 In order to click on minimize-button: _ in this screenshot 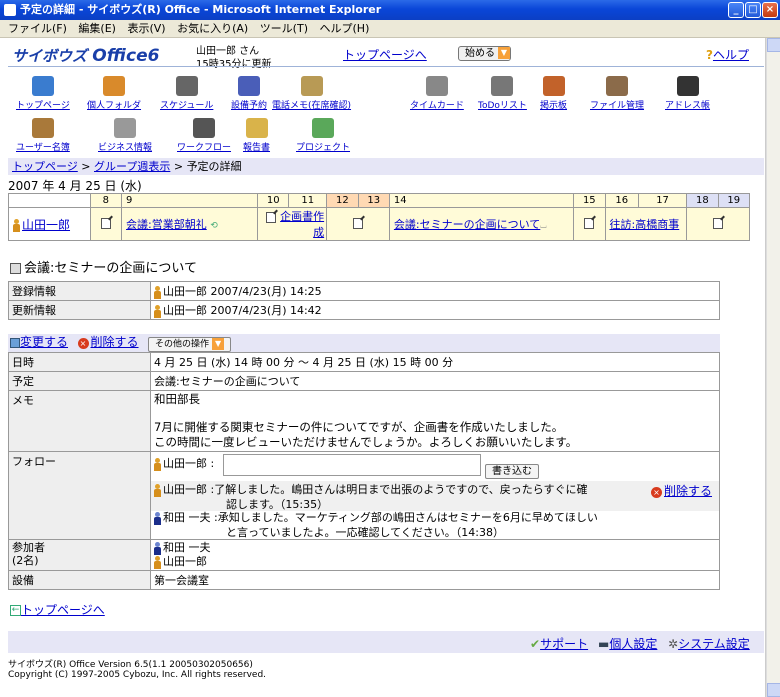, I will do `click(736, 10)`.